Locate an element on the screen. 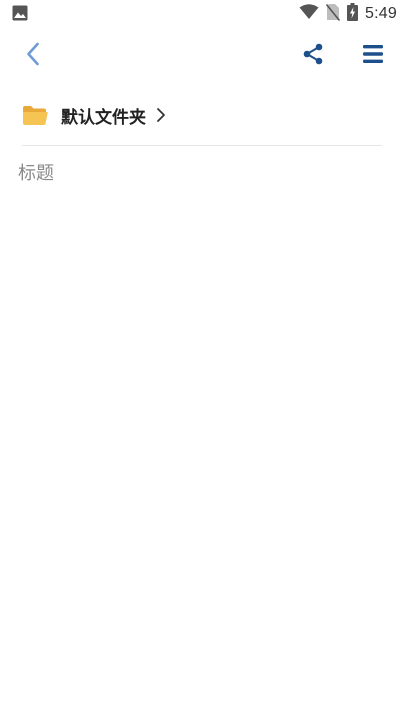  wifi-icon is located at coordinates (309, 14).